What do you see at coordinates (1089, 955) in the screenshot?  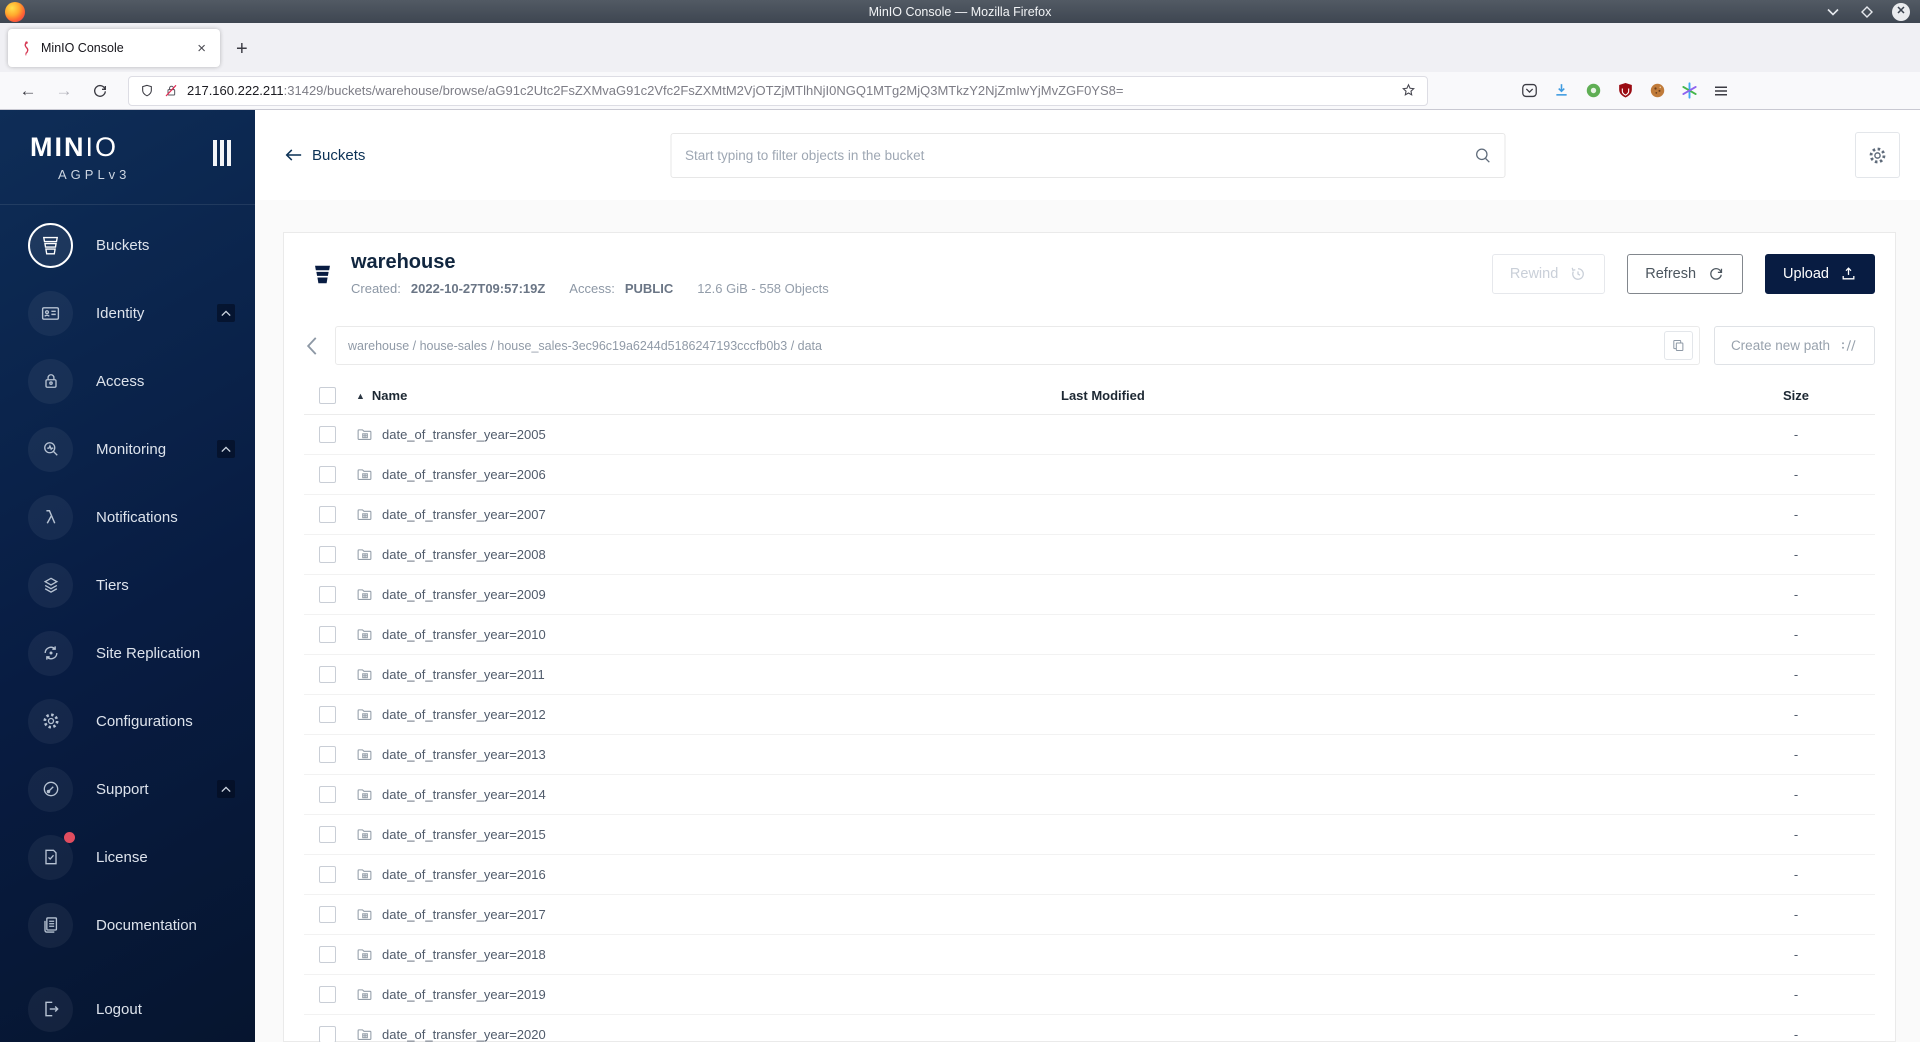 I see `table-row: date_of_transfer_year=2018 -` at bounding box center [1089, 955].